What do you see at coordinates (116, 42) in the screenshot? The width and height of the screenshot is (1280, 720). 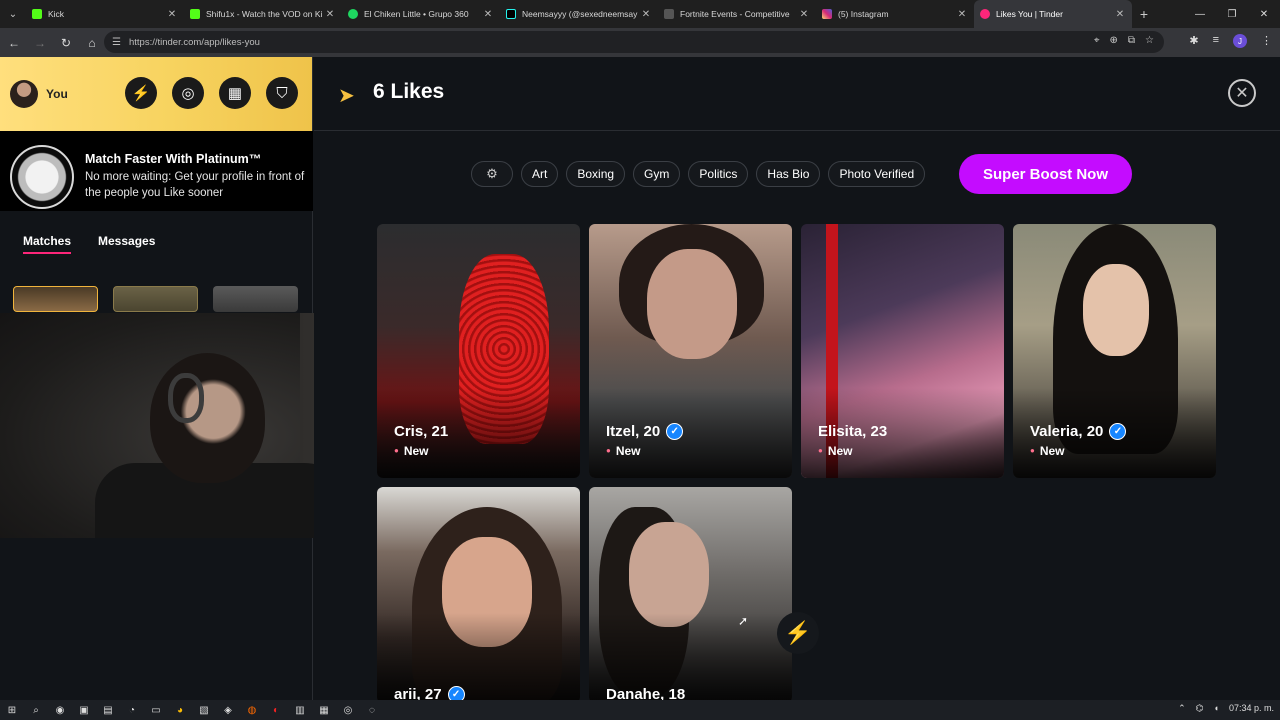 I see `site-info-icon: ☰` at bounding box center [116, 42].